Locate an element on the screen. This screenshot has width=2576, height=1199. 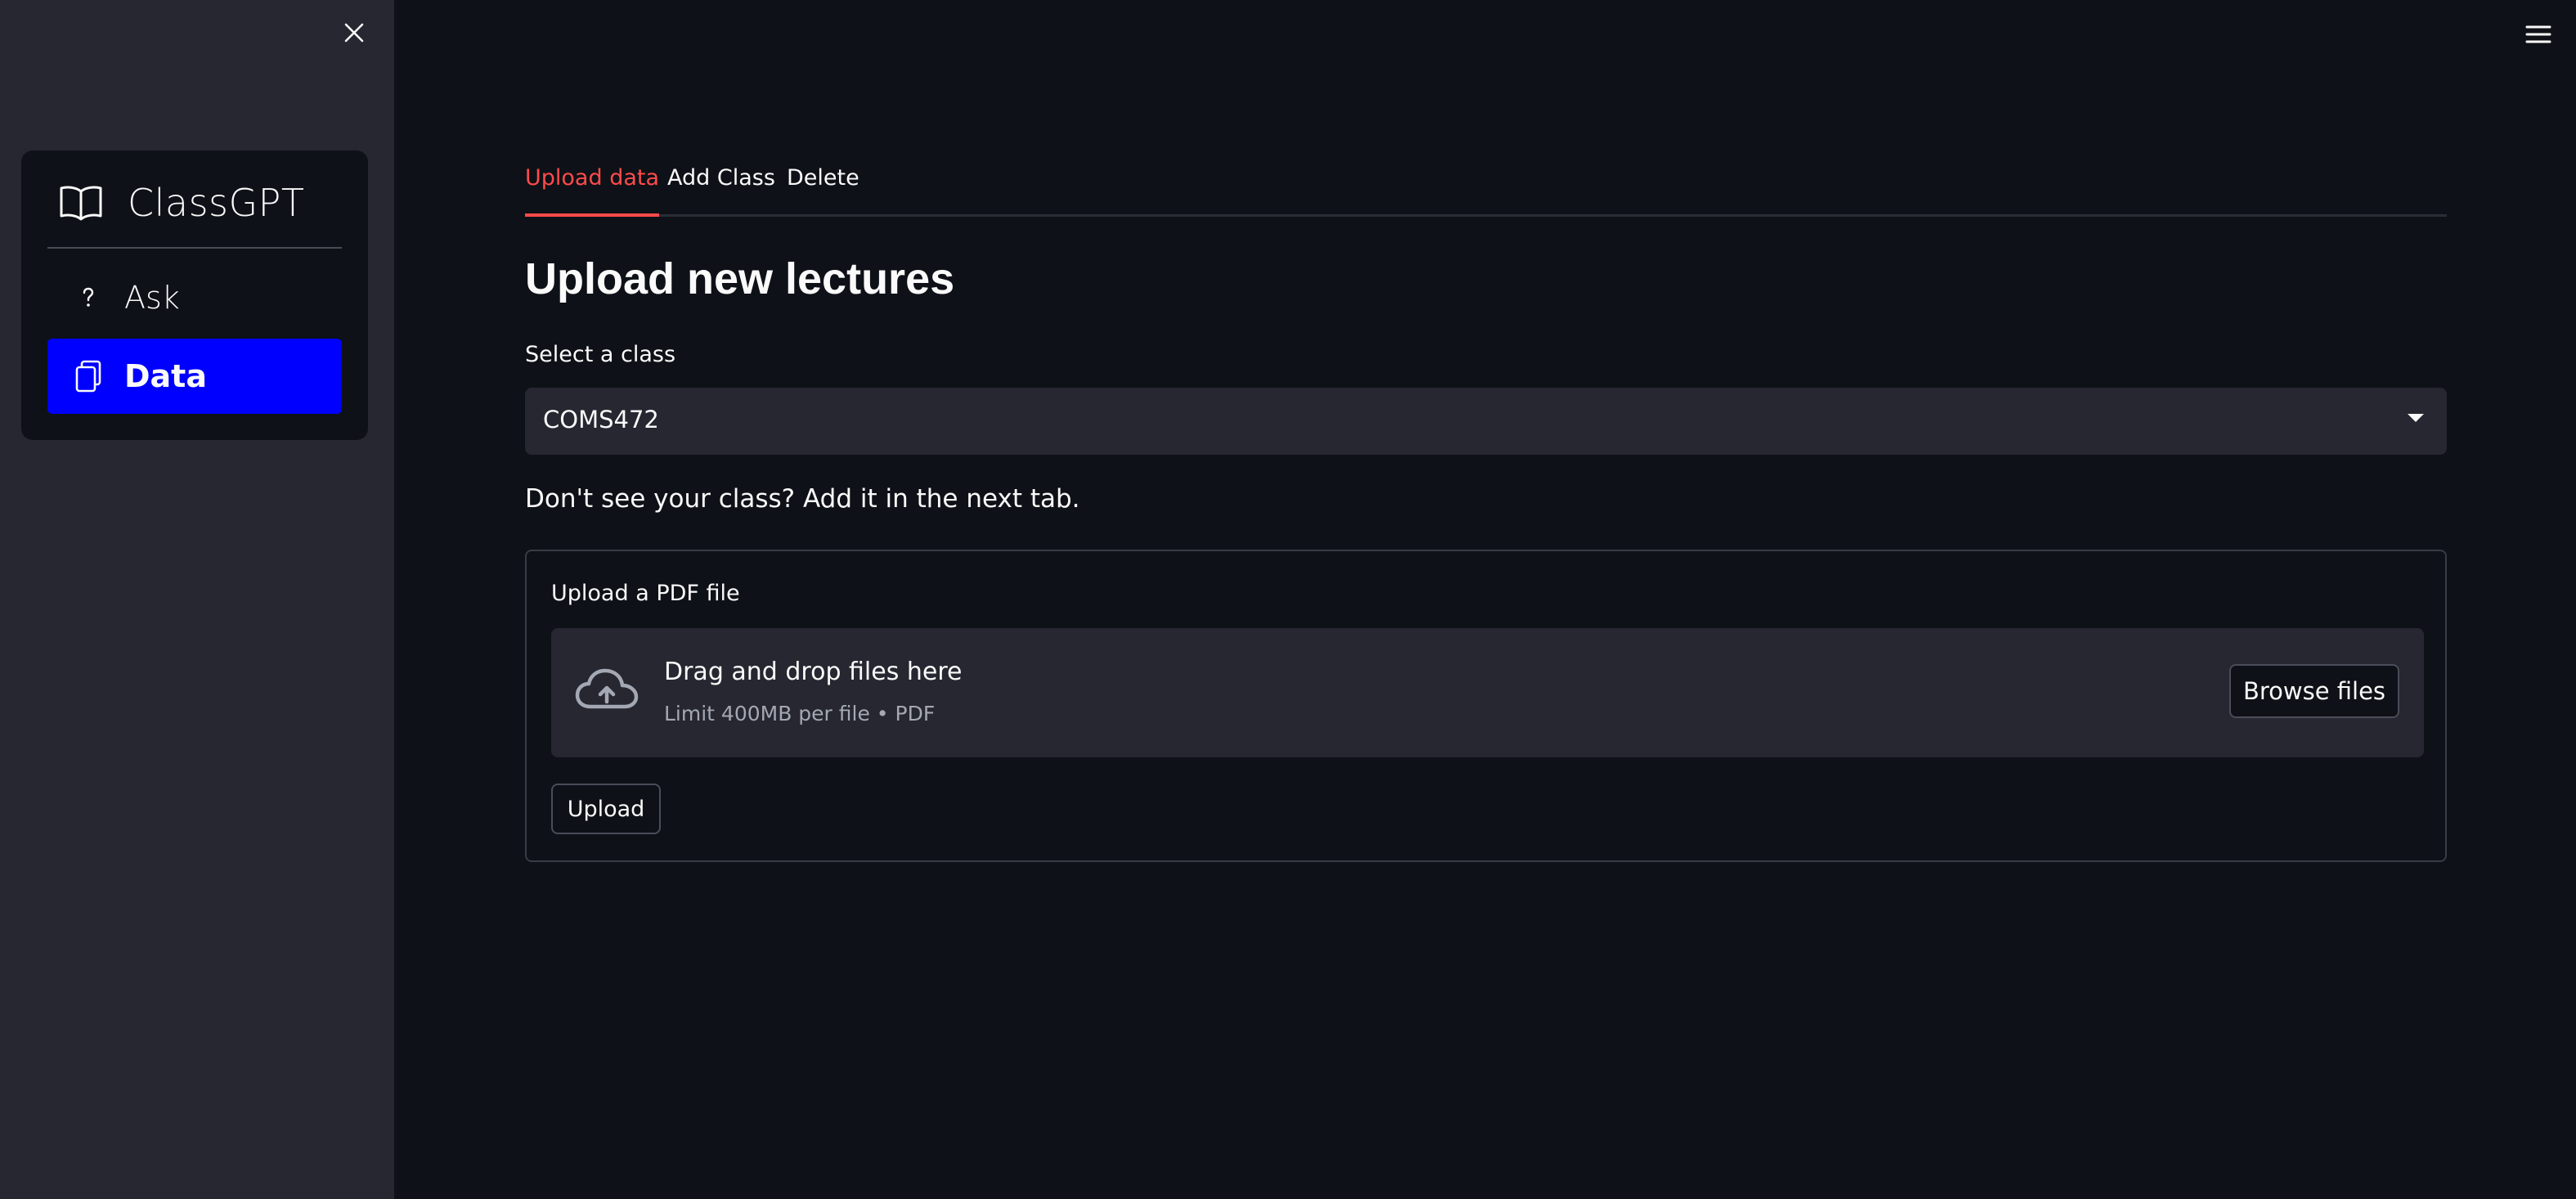
hamburger-menu-icon is located at coordinates (2538, 34).